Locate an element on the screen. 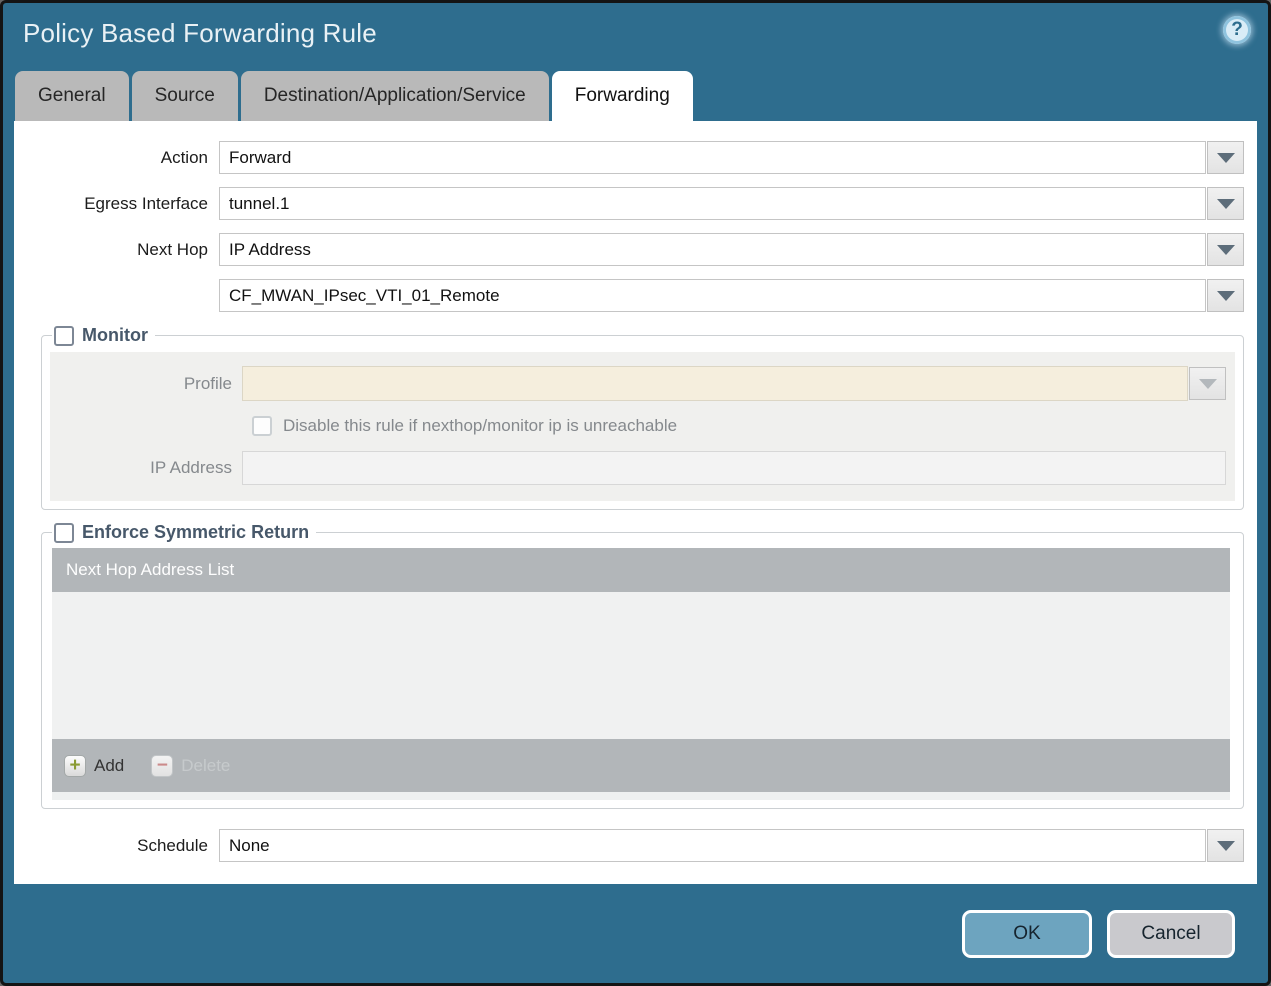 Image resolution: width=1271 pixels, height=986 pixels. next-hop-address-row is located at coordinates (629, 295).